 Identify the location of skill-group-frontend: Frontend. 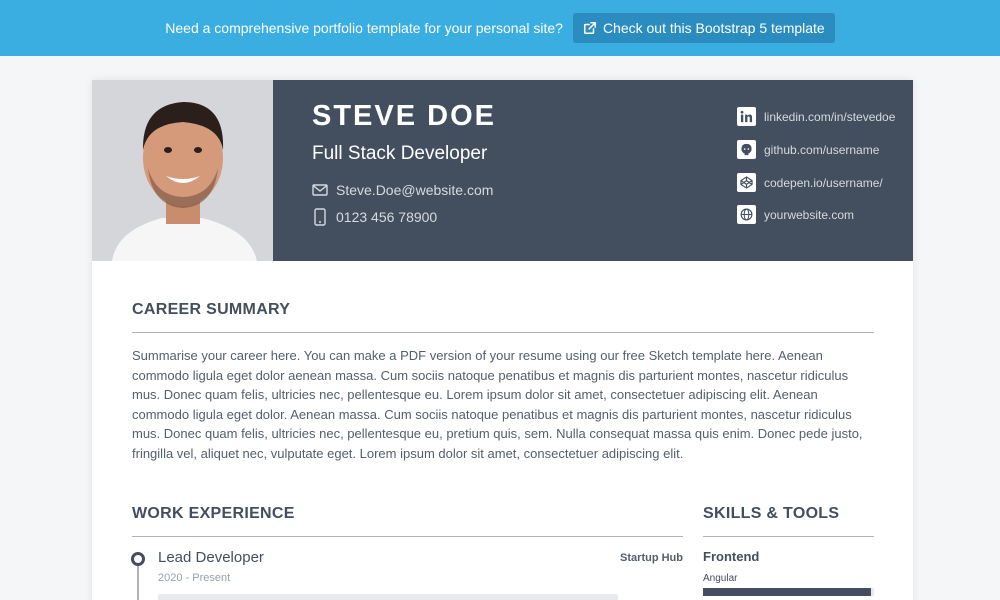
(731, 556).